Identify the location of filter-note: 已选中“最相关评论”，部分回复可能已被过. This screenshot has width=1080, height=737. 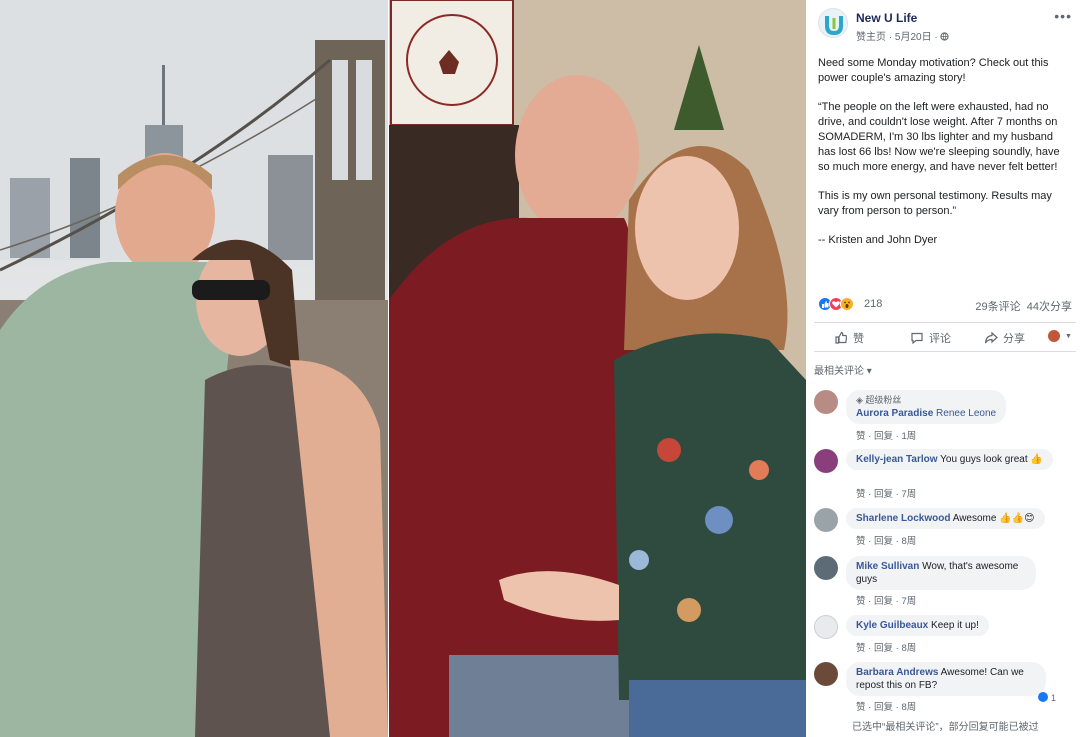
(945, 727).